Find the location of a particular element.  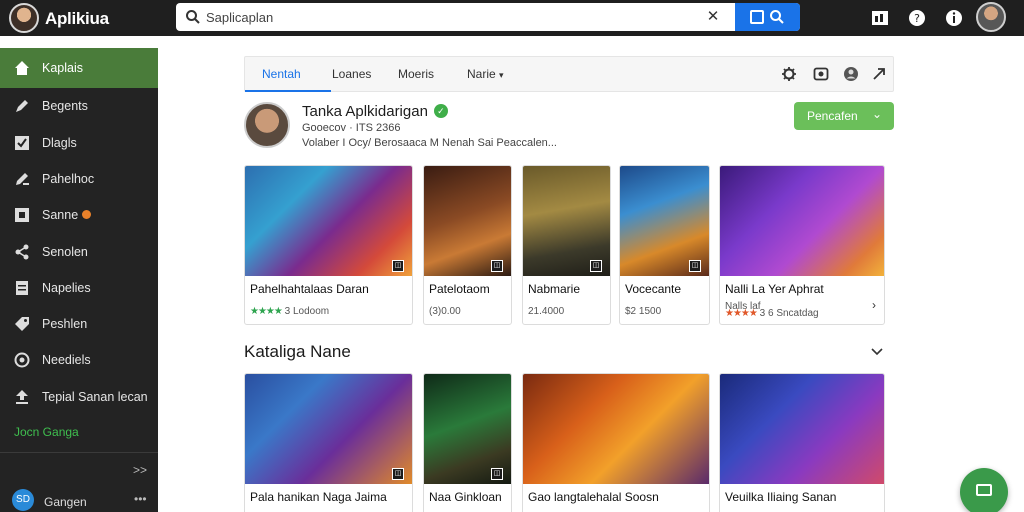

follow-button: Pencafen ⌄ is located at coordinates (844, 116).